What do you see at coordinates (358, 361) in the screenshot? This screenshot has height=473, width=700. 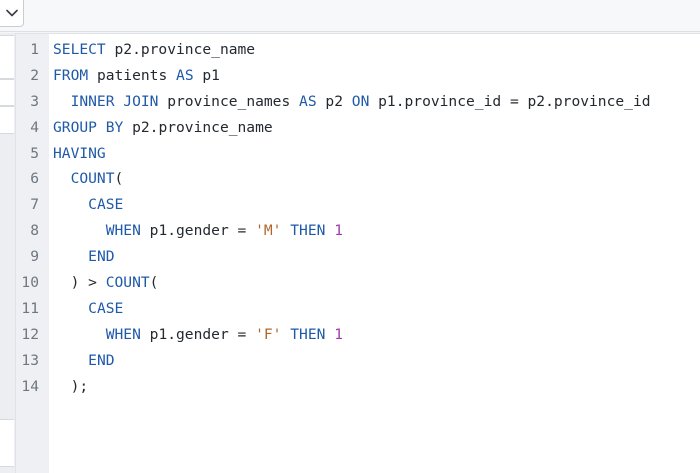 I see `code-line: 13 END` at bounding box center [358, 361].